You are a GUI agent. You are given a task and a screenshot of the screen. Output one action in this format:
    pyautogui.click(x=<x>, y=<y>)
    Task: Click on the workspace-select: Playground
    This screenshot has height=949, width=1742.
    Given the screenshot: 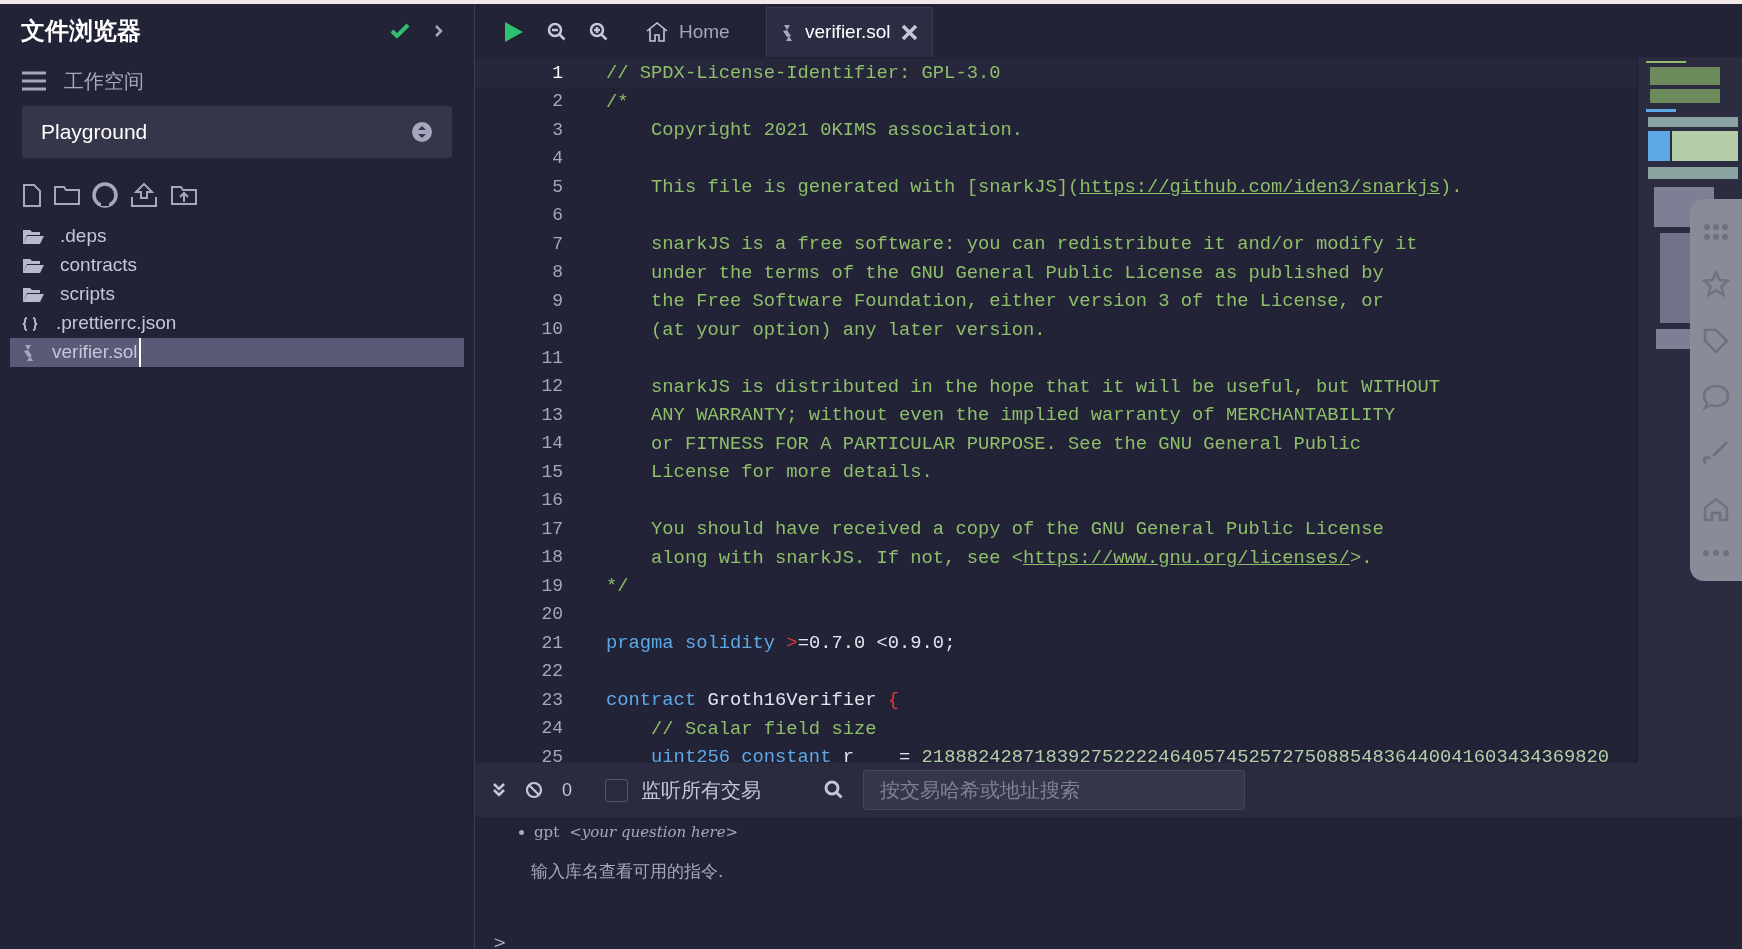 What is the action you would take?
    pyautogui.click(x=237, y=132)
    